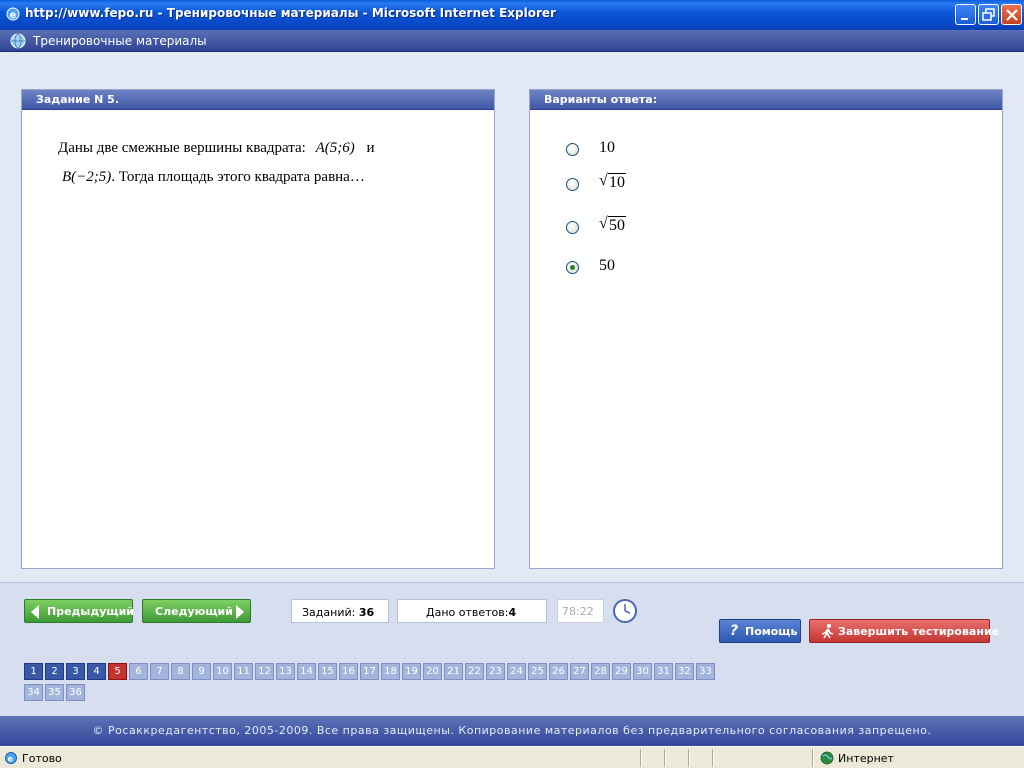  What do you see at coordinates (348, 671) in the screenshot?
I see `question-number-16: 16` at bounding box center [348, 671].